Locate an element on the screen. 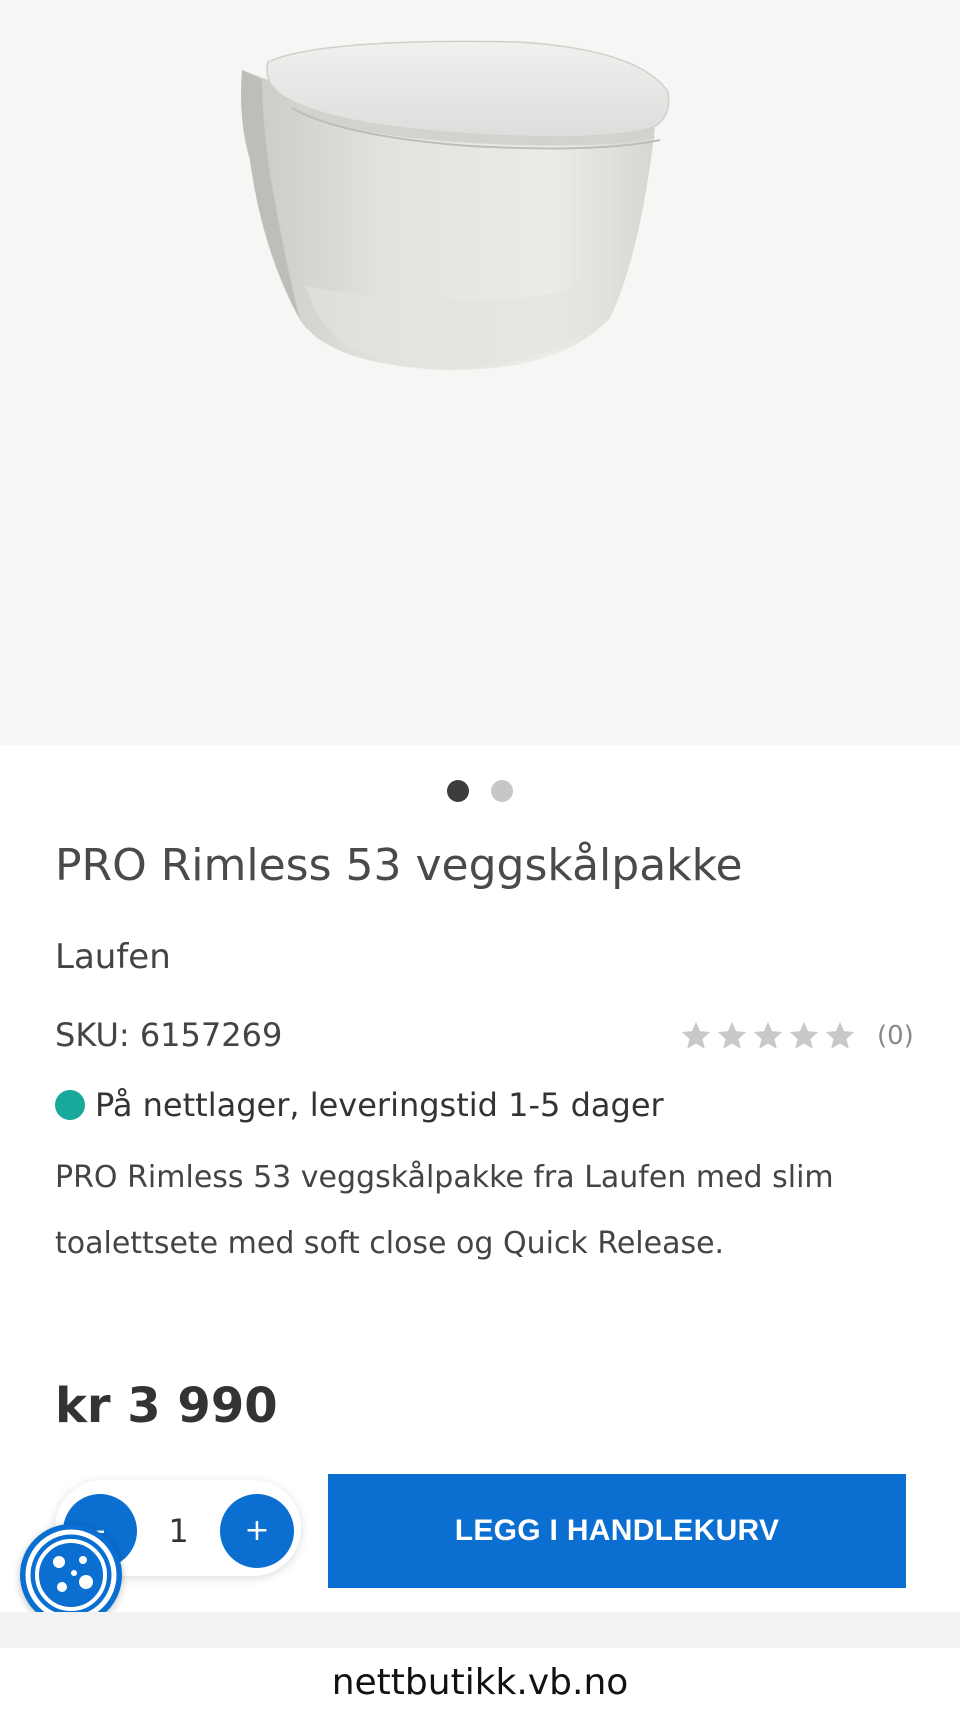 The height and width of the screenshot is (1718, 960). product-sku: SKU: 6157269 is located at coordinates (169, 1035).